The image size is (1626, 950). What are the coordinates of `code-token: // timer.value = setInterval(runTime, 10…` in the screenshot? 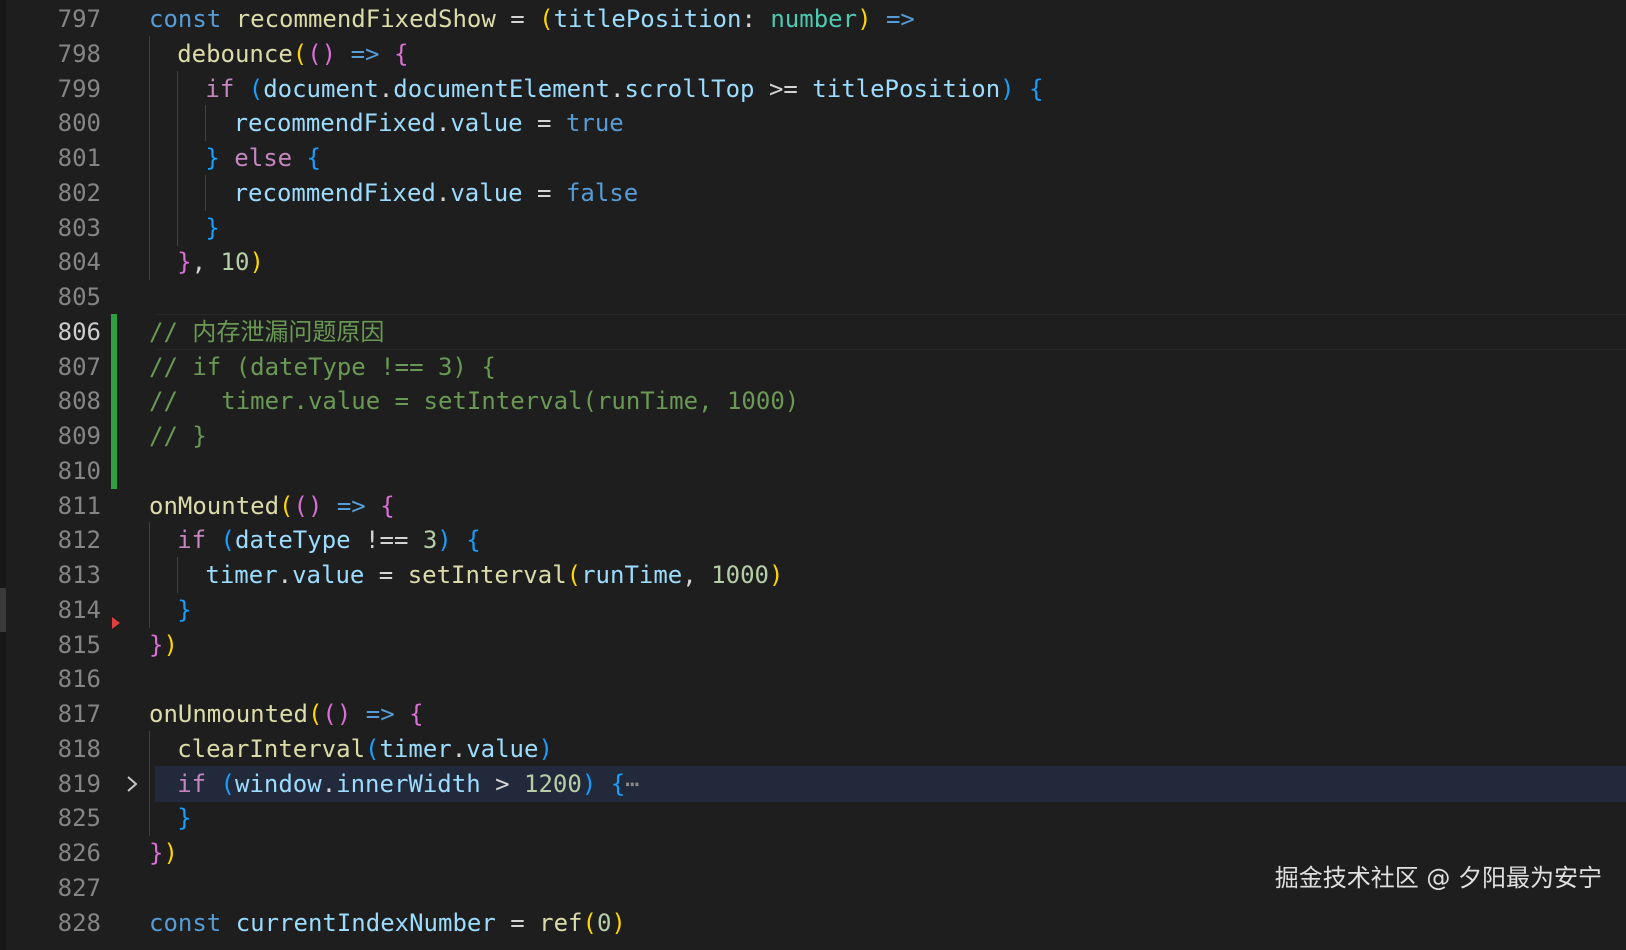 It's located at (474, 401).